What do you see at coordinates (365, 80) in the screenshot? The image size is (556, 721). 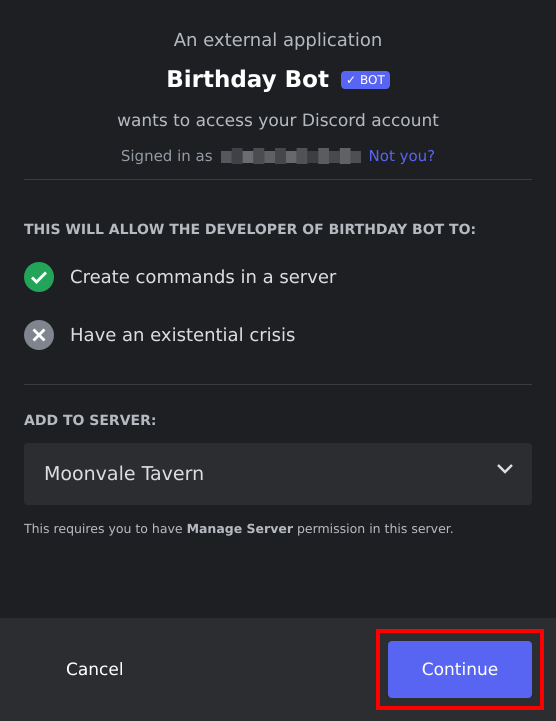 I see `bot-badge: ✓ BOT` at bounding box center [365, 80].